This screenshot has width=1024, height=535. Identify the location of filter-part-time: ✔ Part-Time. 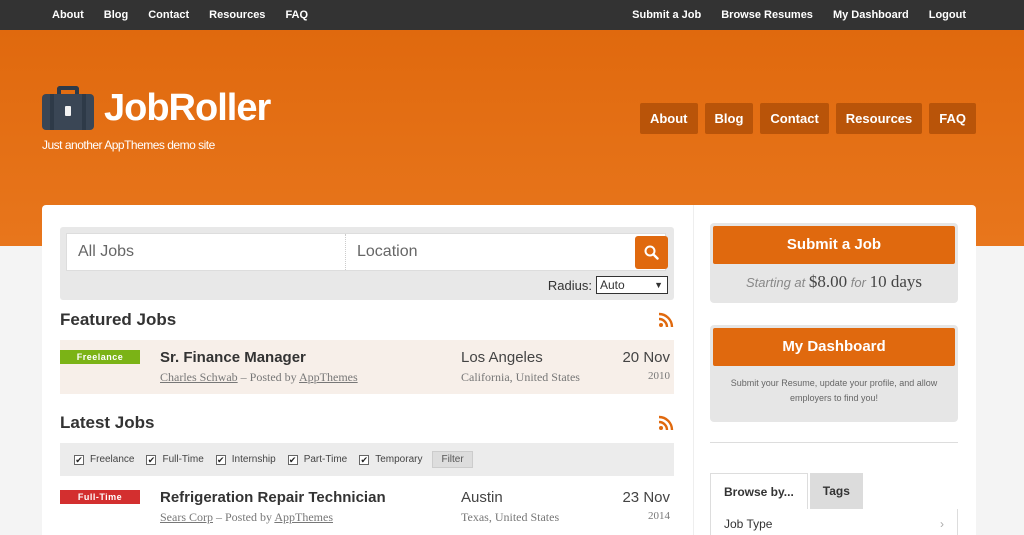
(317, 459).